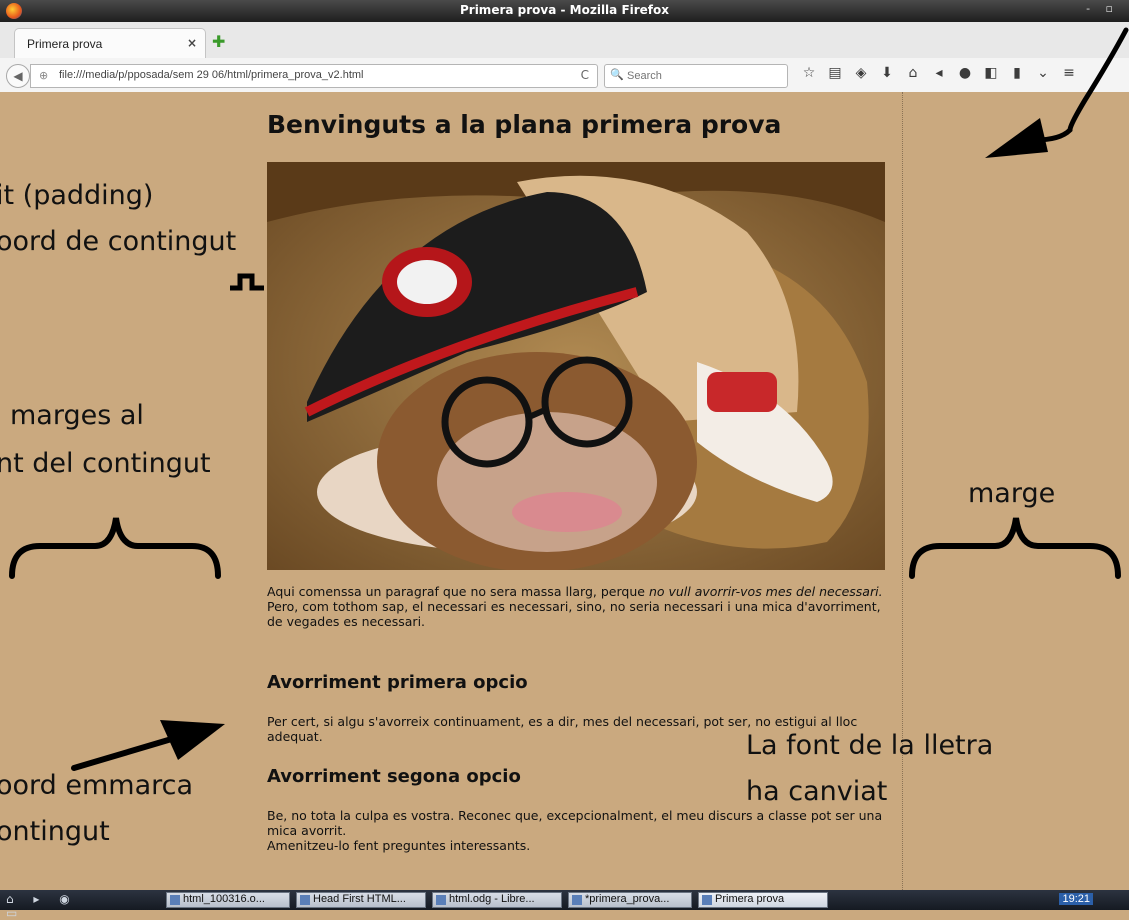  I want to click on window-title-bar: Primera prova - Mozilla Firefox - ▫, so click(564, 11).